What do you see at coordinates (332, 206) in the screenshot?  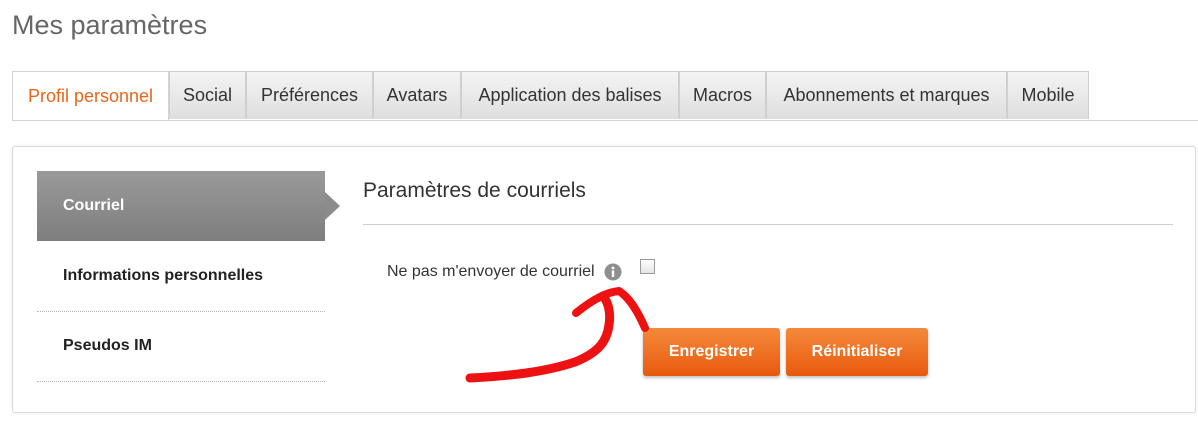 I see `active-pointer-arrow` at bounding box center [332, 206].